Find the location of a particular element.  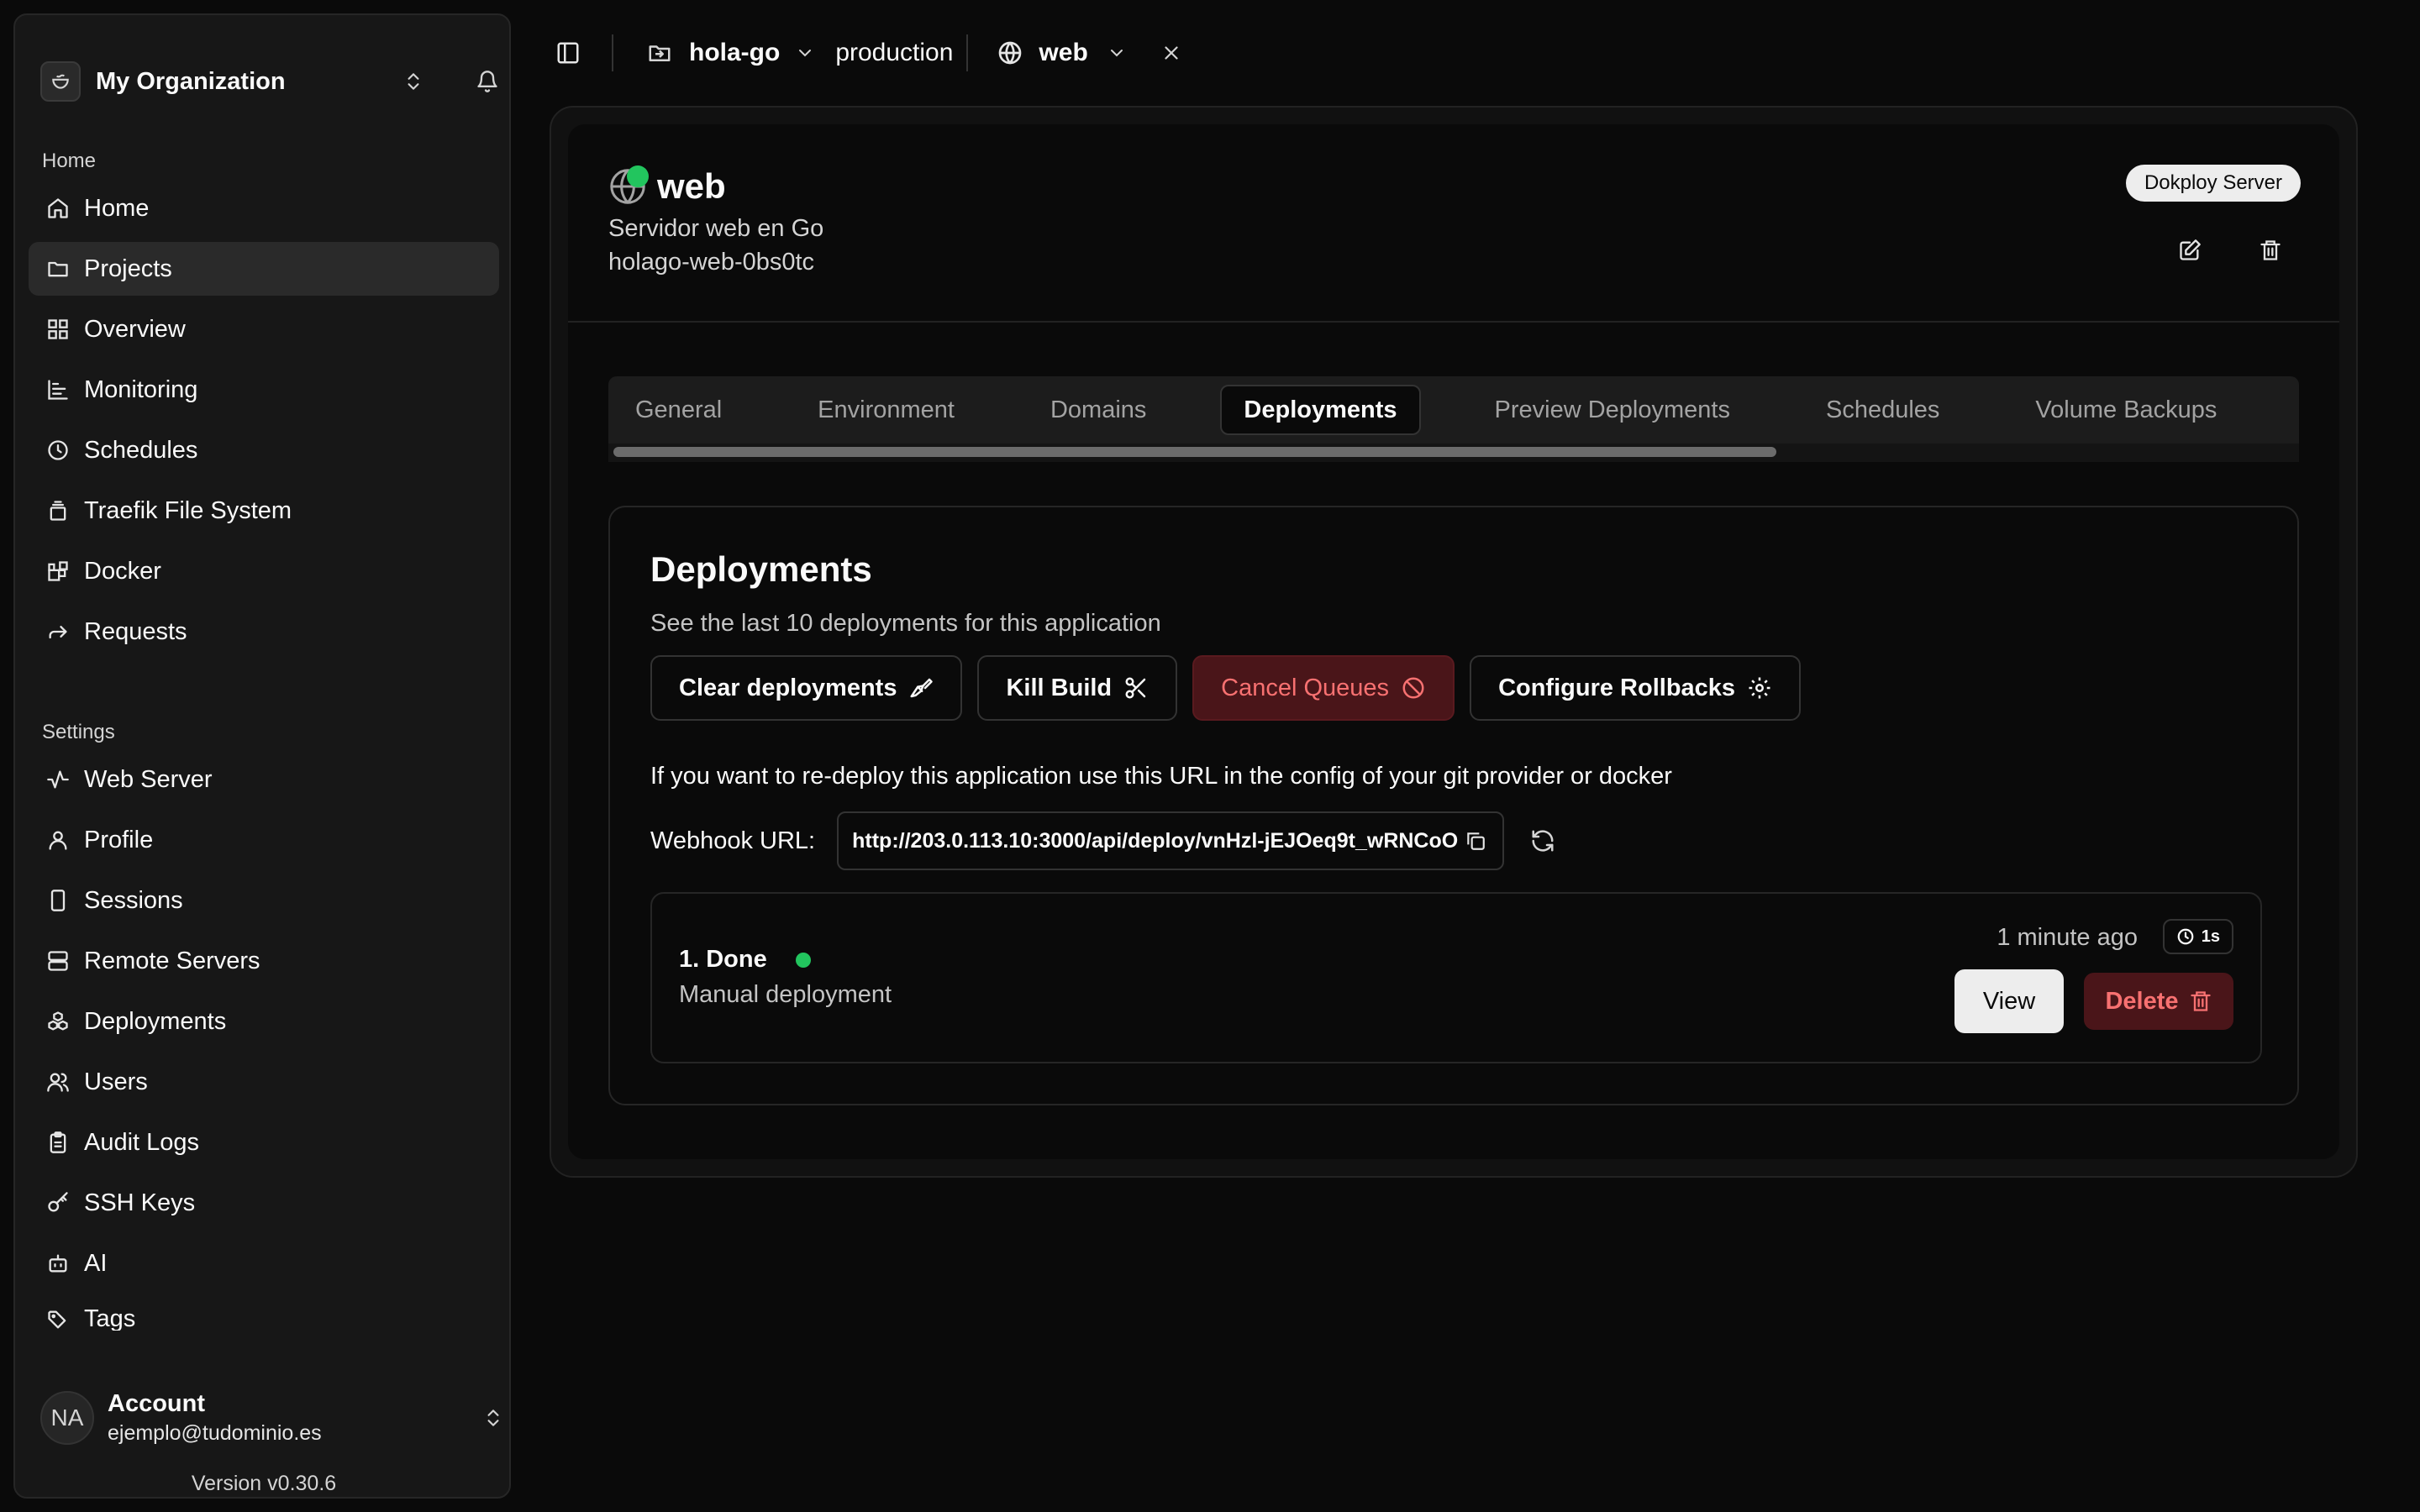

view-button: View is located at coordinates (2009, 1001).